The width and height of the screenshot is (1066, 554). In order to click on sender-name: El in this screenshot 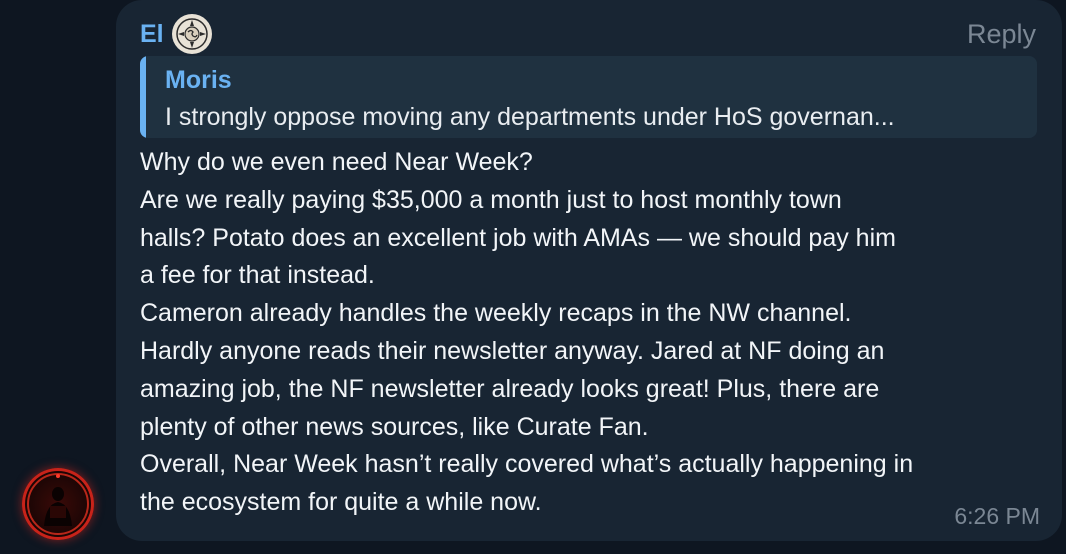, I will do `click(152, 34)`.